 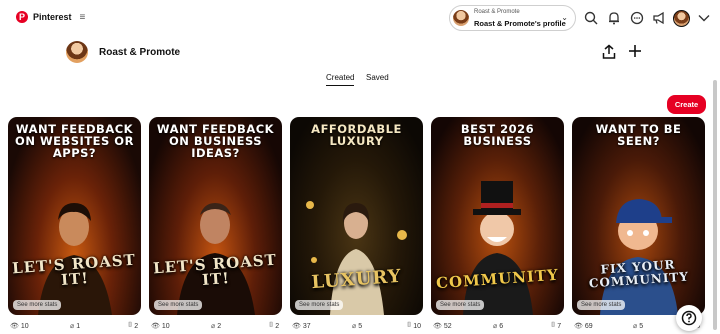 What do you see at coordinates (414, 326) in the screenshot?
I see `saves-stat: ⌷ 10` at bounding box center [414, 326].